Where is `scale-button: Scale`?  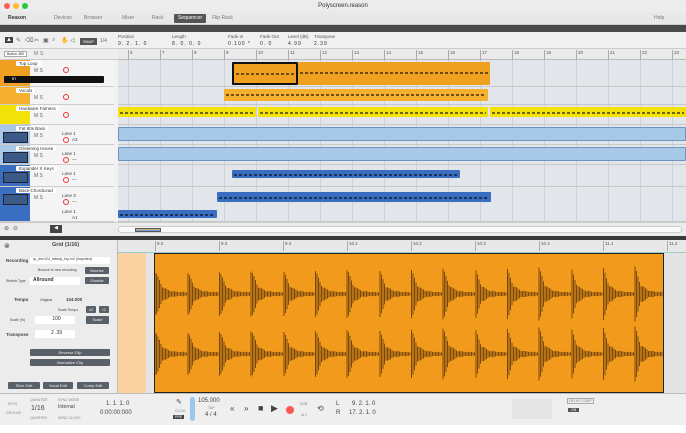
scale-button: Scale is located at coordinates (97, 320).